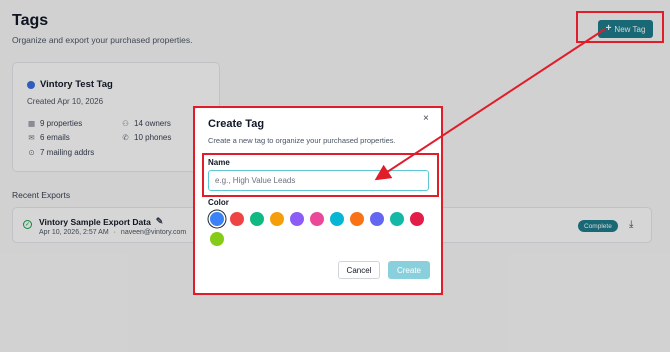 The image size is (670, 352). What do you see at coordinates (620, 27) in the screenshot?
I see `annotation-highlight-new-tag` at bounding box center [620, 27].